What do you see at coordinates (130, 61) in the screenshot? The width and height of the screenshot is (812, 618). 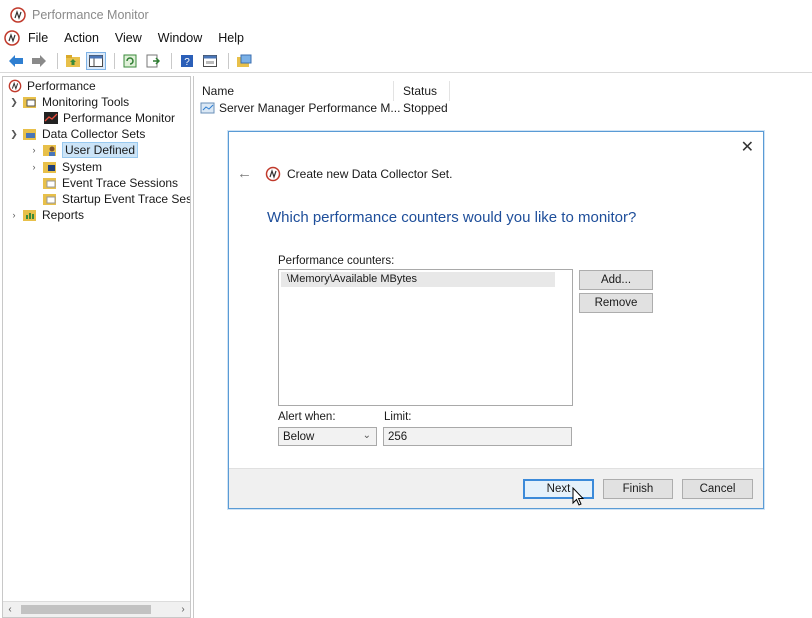 I see `refresh-icon` at bounding box center [130, 61].